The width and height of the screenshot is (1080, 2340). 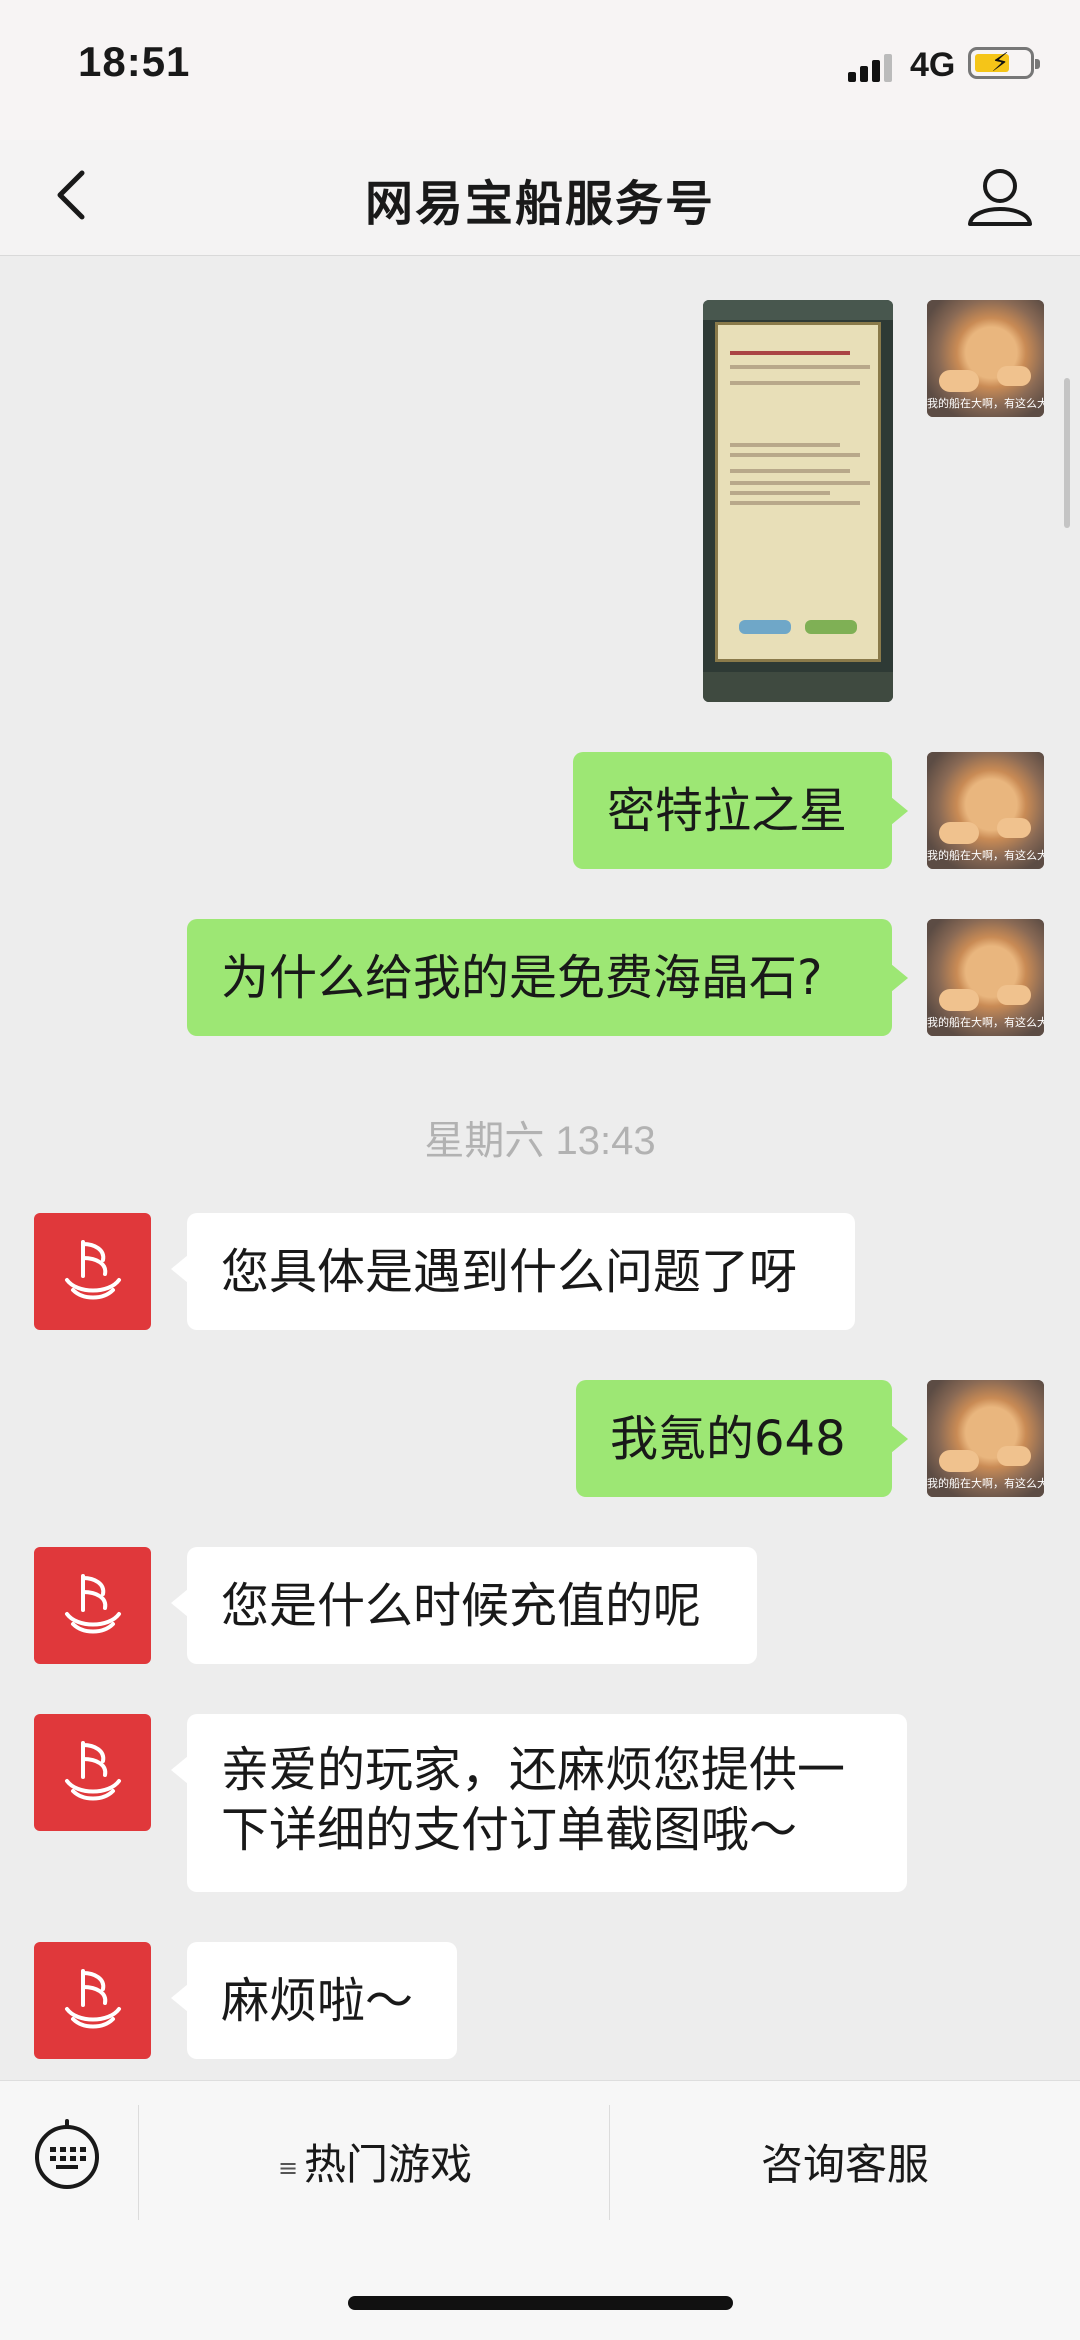 I want to click on message-bubble-received: 您是什么时候充值的呢, so click(x=464, y=1605).